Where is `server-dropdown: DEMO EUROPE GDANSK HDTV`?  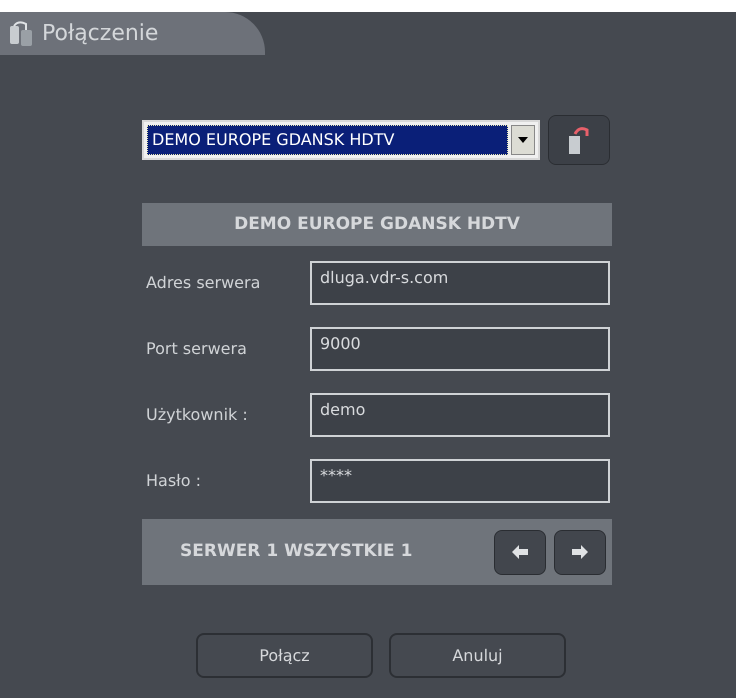
server-dropdown: DEMO EUROPE GDANSK HDTV is located at coordinates (341, 140).